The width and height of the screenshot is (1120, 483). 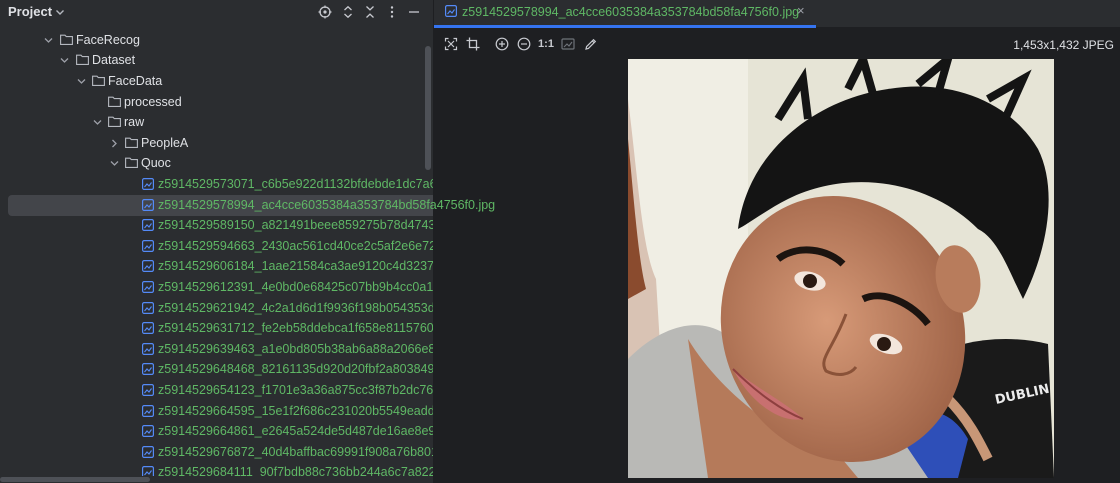 I want to click on more-options-icon, so click(x=392, y=12).